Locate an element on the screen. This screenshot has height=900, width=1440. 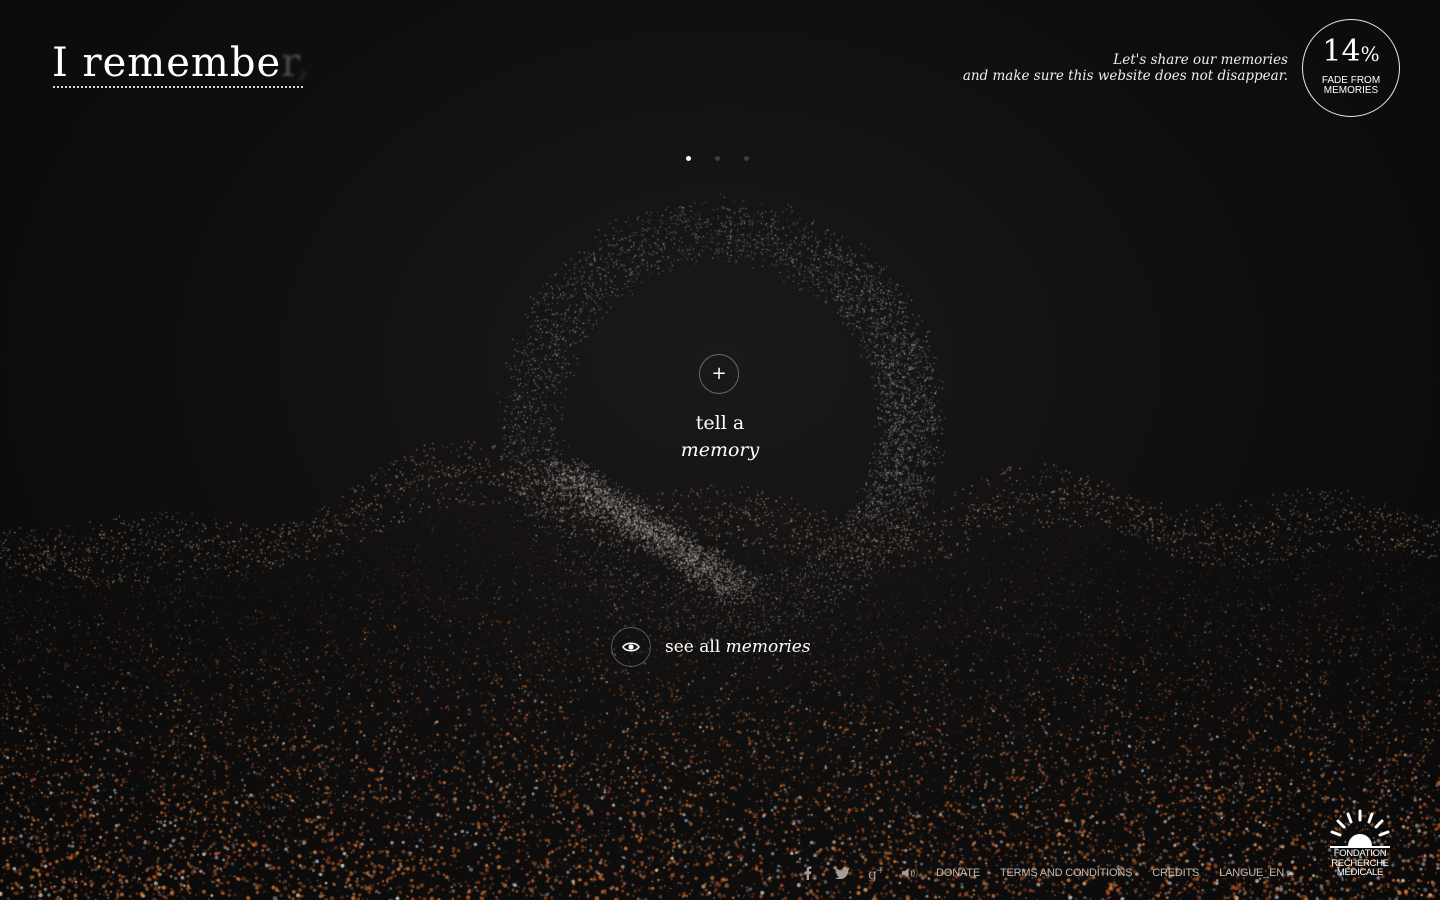
site-logo-title: I remember, is located at coordinates (181, 63).